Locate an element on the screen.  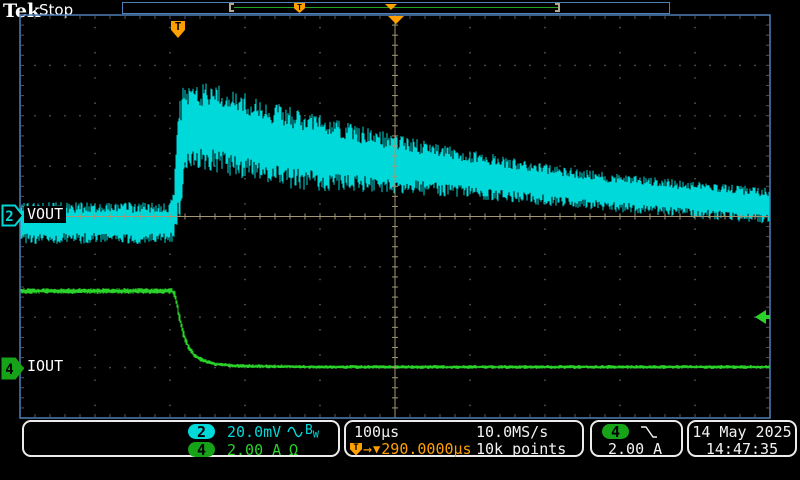
ac-coupling-icon is located at coordinates (295, 432).